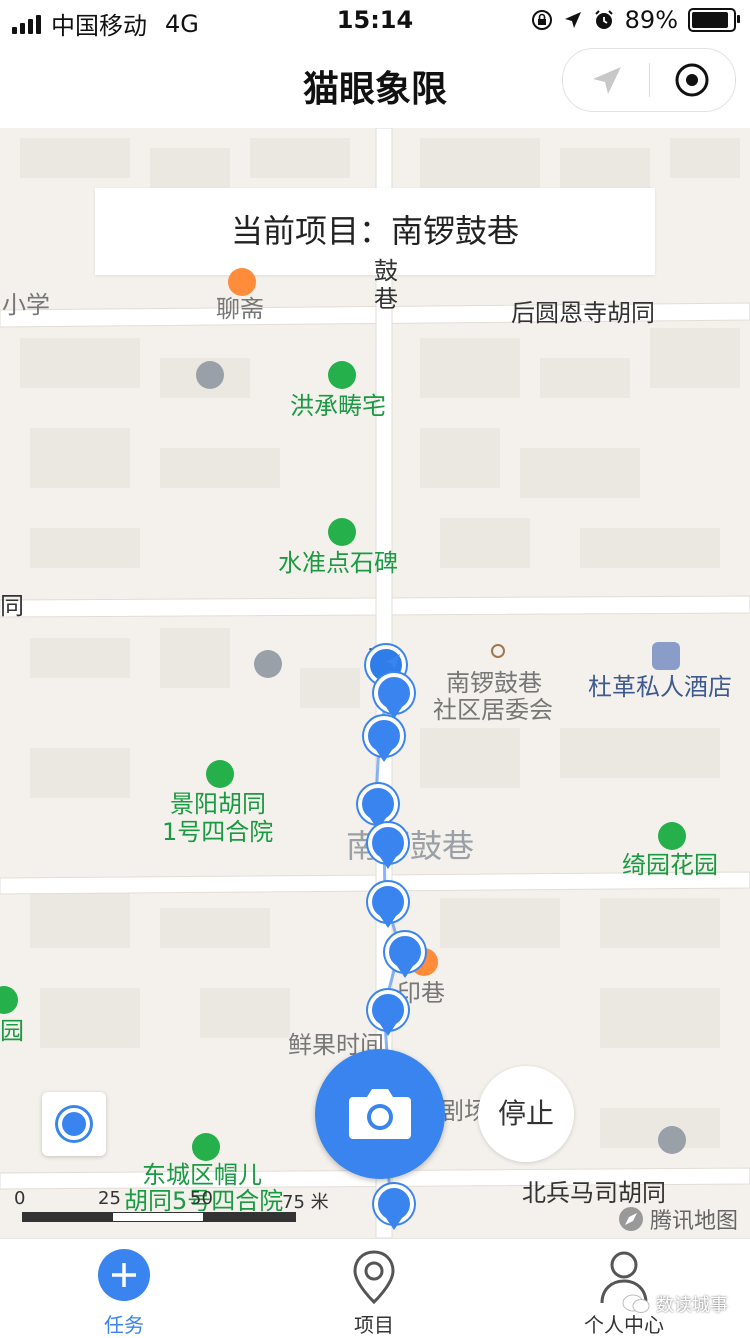  What do you see at coordinates (410, 846) in the screenshot?
I see `area-label: 南锣鼓巷` at bounding box center [410, 846].